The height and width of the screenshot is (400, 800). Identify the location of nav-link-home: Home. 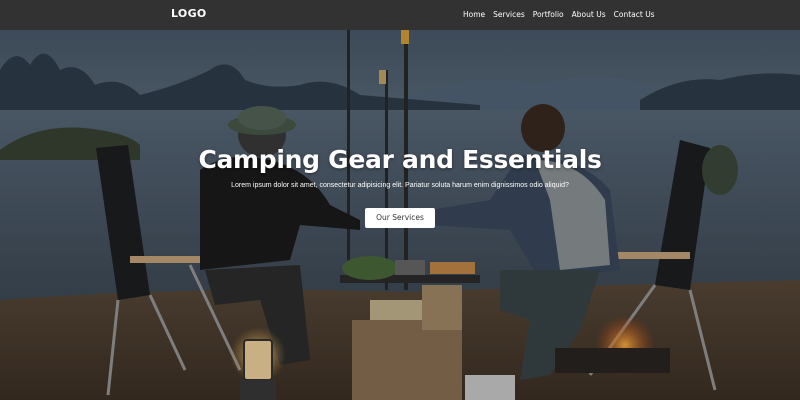
(474, 14).